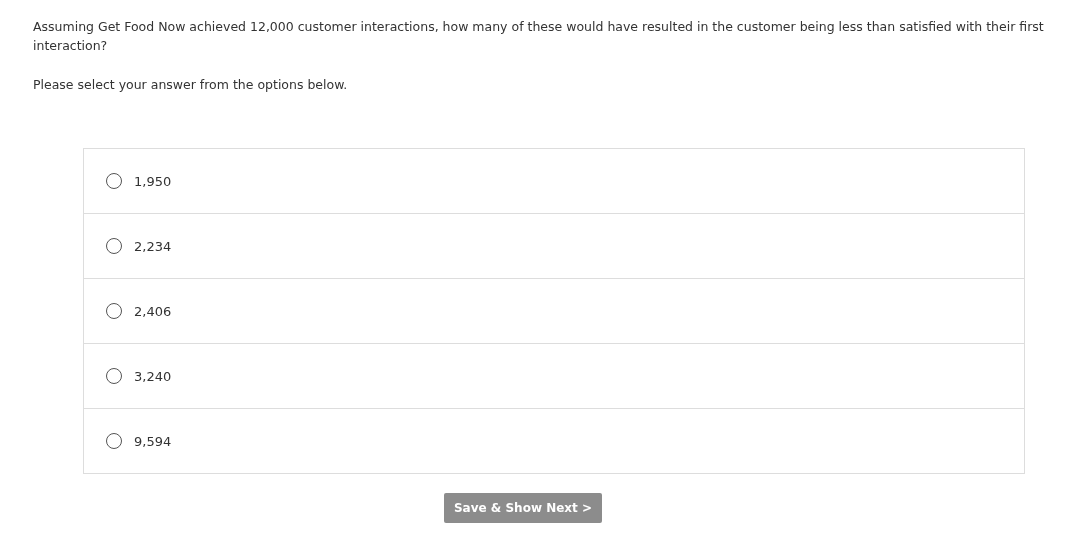 Image resolution: width=1076 pixels, height=550 pixels. I want to click on option-label: 9,594, so click(153, 441).